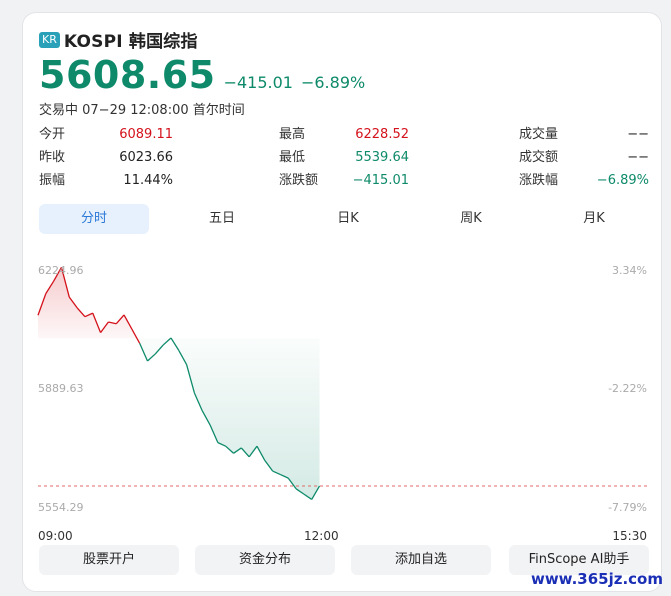  I want to click on stat-value: −415.01, so click(380, 180).